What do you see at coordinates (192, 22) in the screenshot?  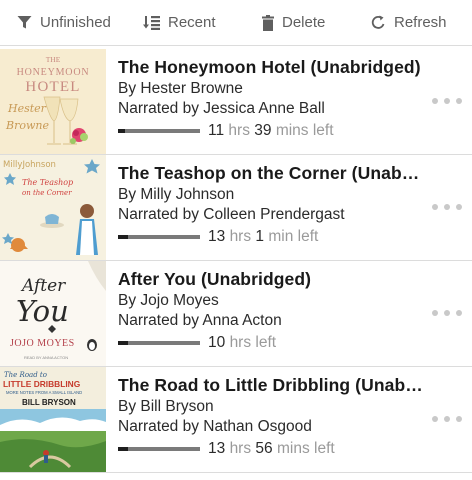 I see `recent-label: Recent` at bounding box center [192, 22].